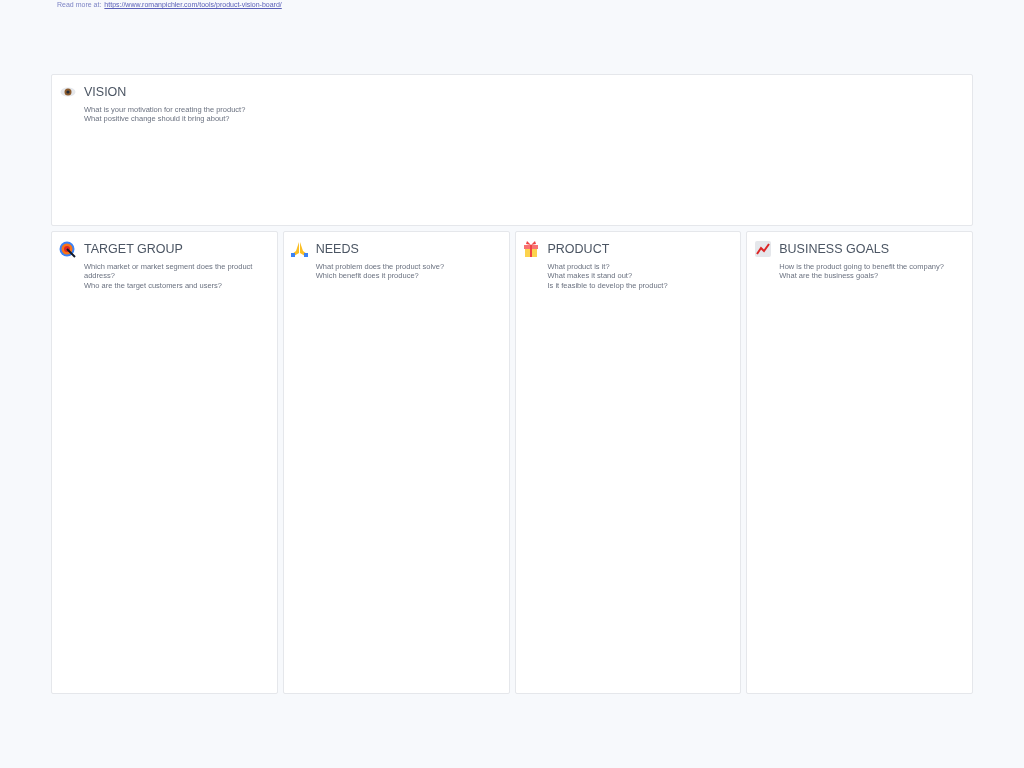 The width and height of the screenshot is (1024, 768). Describe the element at coordinates (762, 249) in the screenshot. I see `chart-increasing-icon` at that location.